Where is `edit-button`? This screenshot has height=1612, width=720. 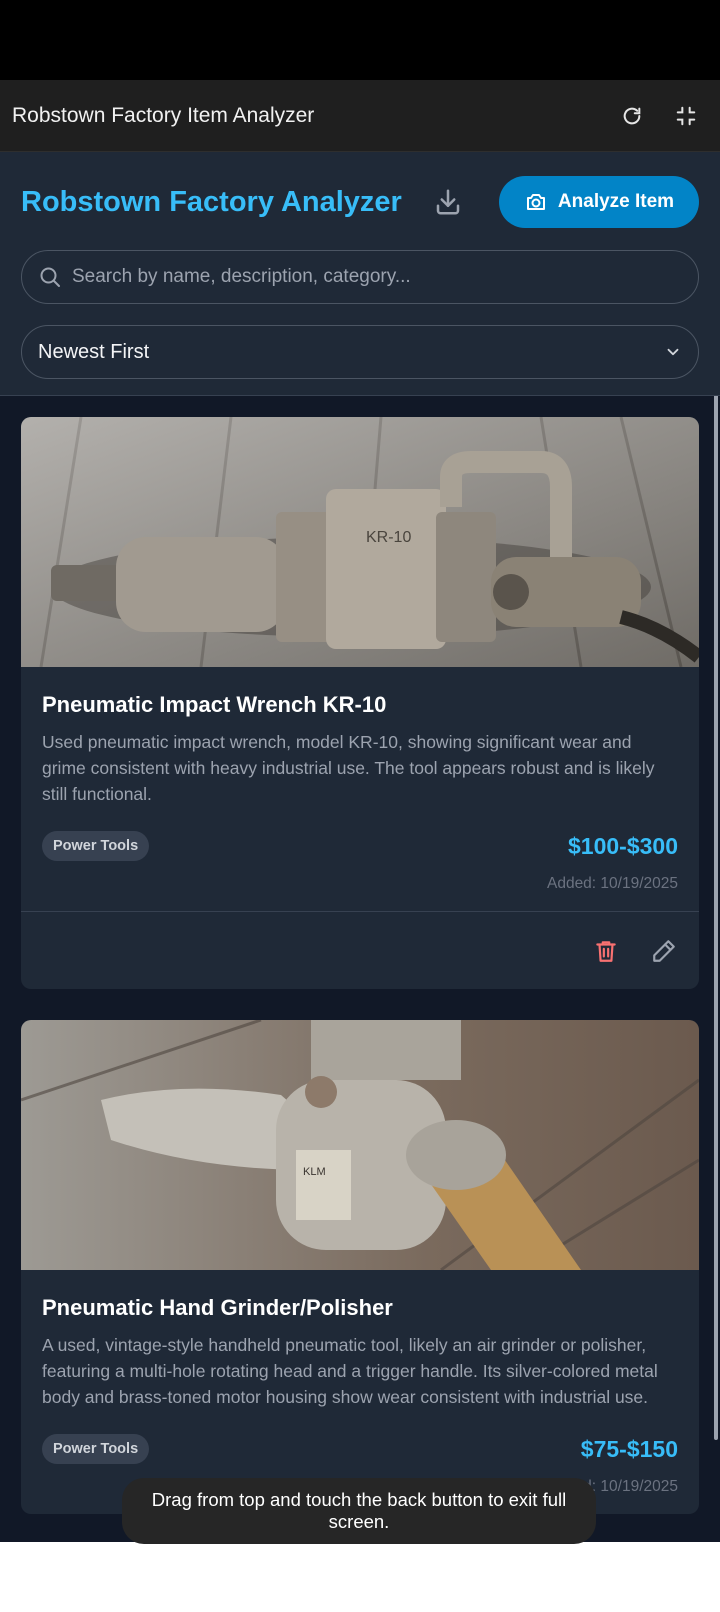 edit-button is located at coordinates (664, 951).